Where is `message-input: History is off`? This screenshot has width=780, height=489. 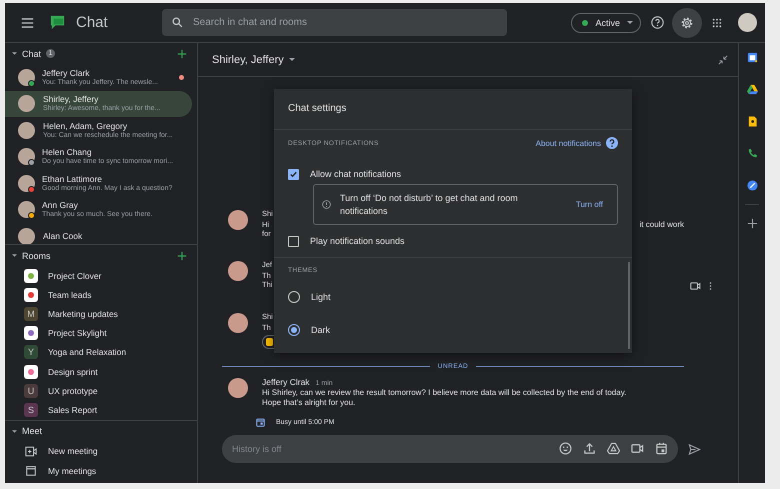 message-input: History is off is located at coordinates (450, 449).